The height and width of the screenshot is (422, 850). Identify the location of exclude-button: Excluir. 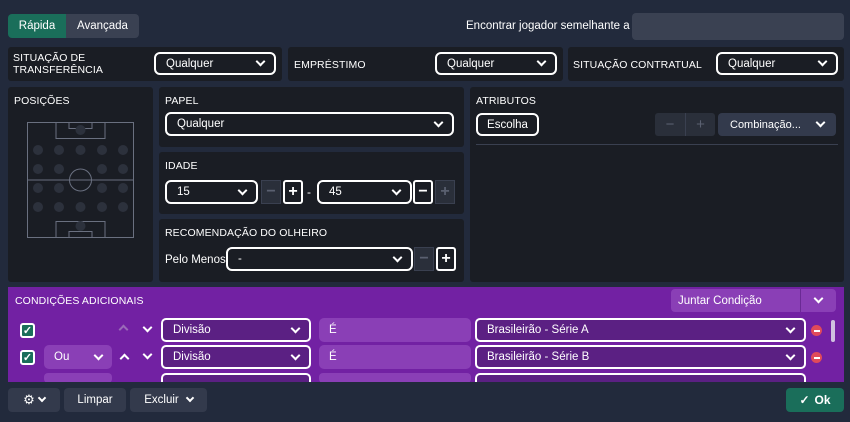
(168, 400).